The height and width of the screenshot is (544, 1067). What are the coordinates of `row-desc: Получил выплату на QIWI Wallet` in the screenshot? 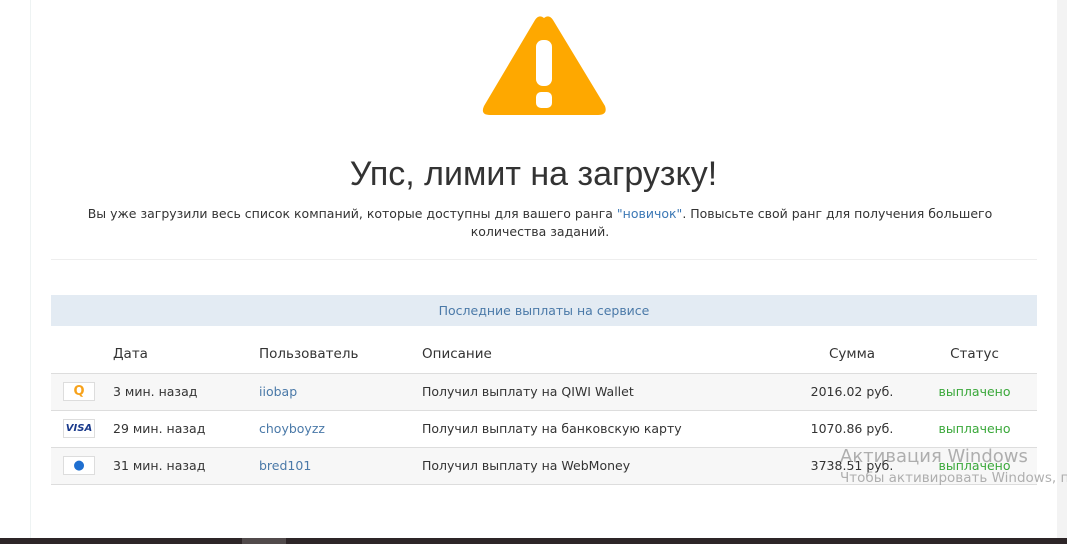 It's located at (607, 392).